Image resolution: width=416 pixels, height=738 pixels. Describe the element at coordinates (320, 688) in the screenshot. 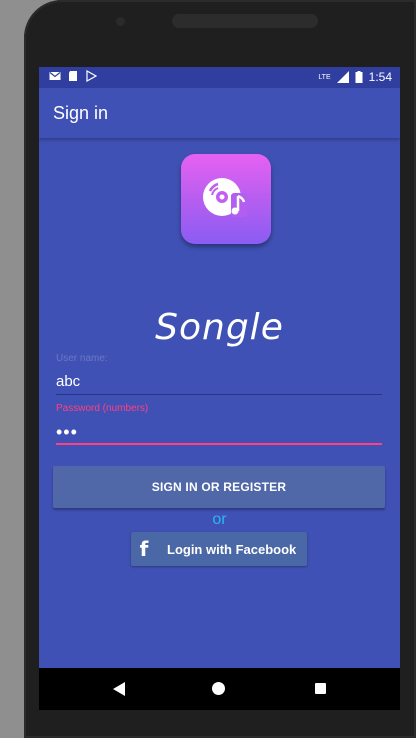

I see `recent-apps-icon` at that location.